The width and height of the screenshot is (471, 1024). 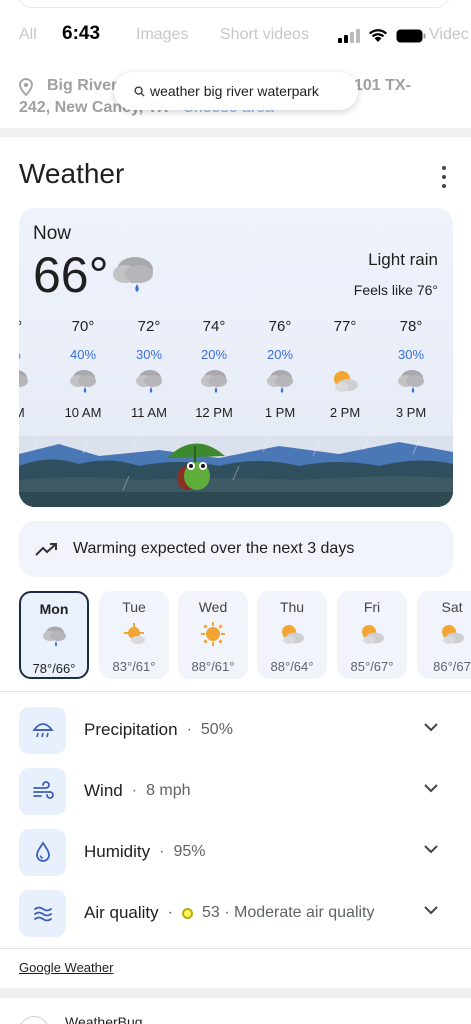 What do you see at coordinates (395, 290) in the screenshot?
I see `feels-like-text: Feels like 76°` at bounding box center [395, 290].